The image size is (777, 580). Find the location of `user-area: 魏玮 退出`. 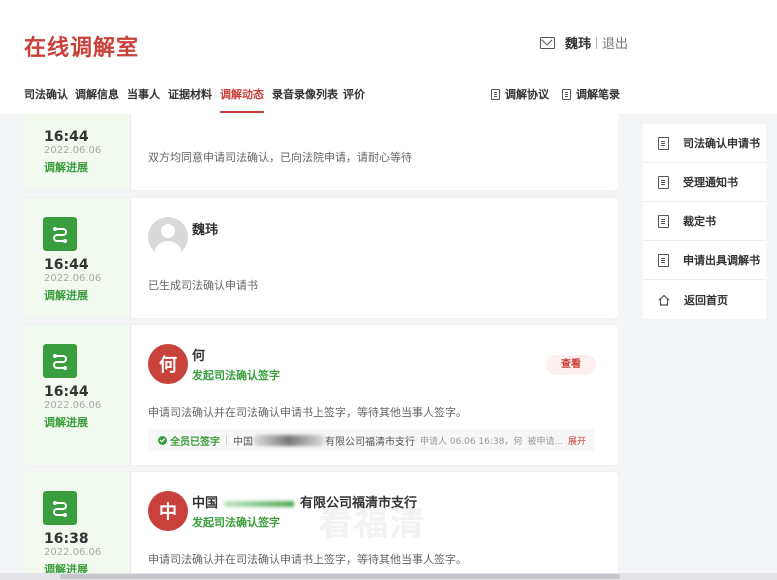

user-area: 魏玮 退出 is located at coordinates (584, 42).